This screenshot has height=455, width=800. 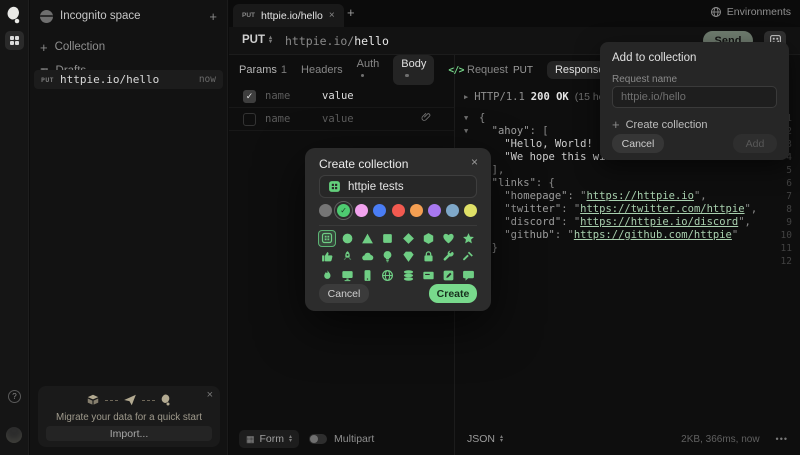 What do you see at coordinates (758, 12) in the screenshot?
I see `environments-label: Environments` at bounding box center [758, 12].